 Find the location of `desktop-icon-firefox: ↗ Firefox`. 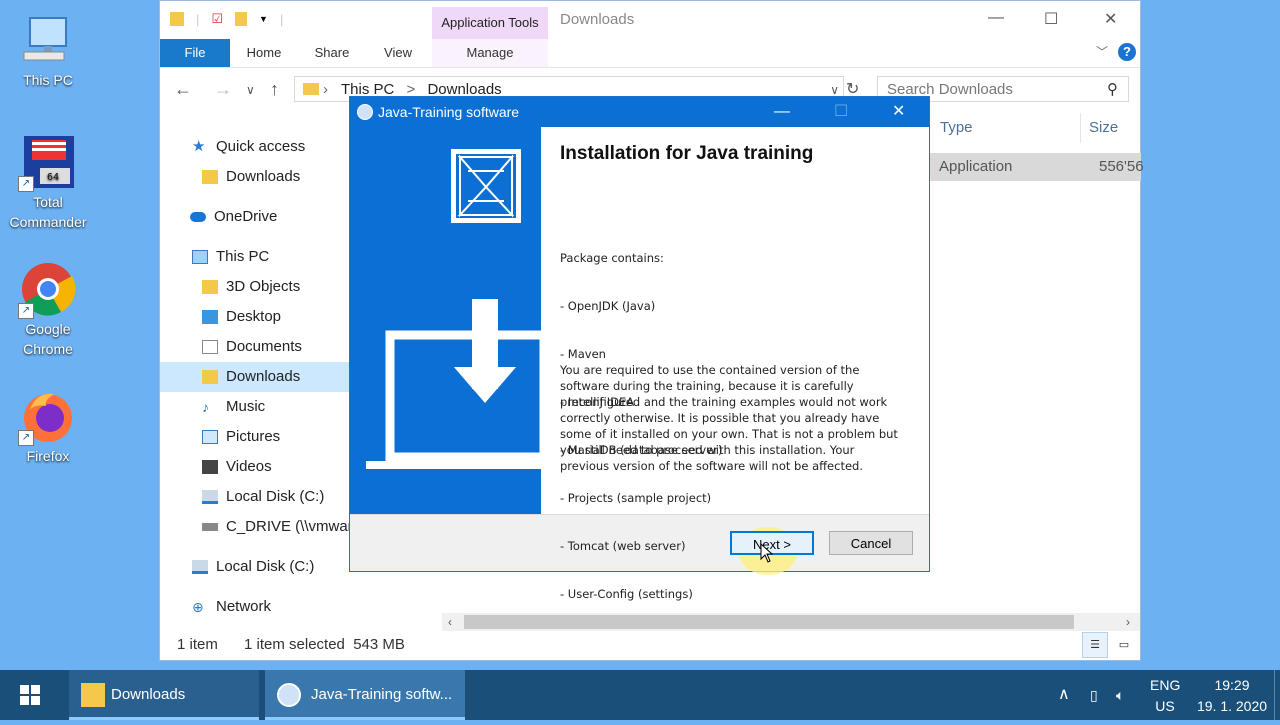

desktop-icon-firefox: ↗ Firefox is located at coordinates (48, 427).